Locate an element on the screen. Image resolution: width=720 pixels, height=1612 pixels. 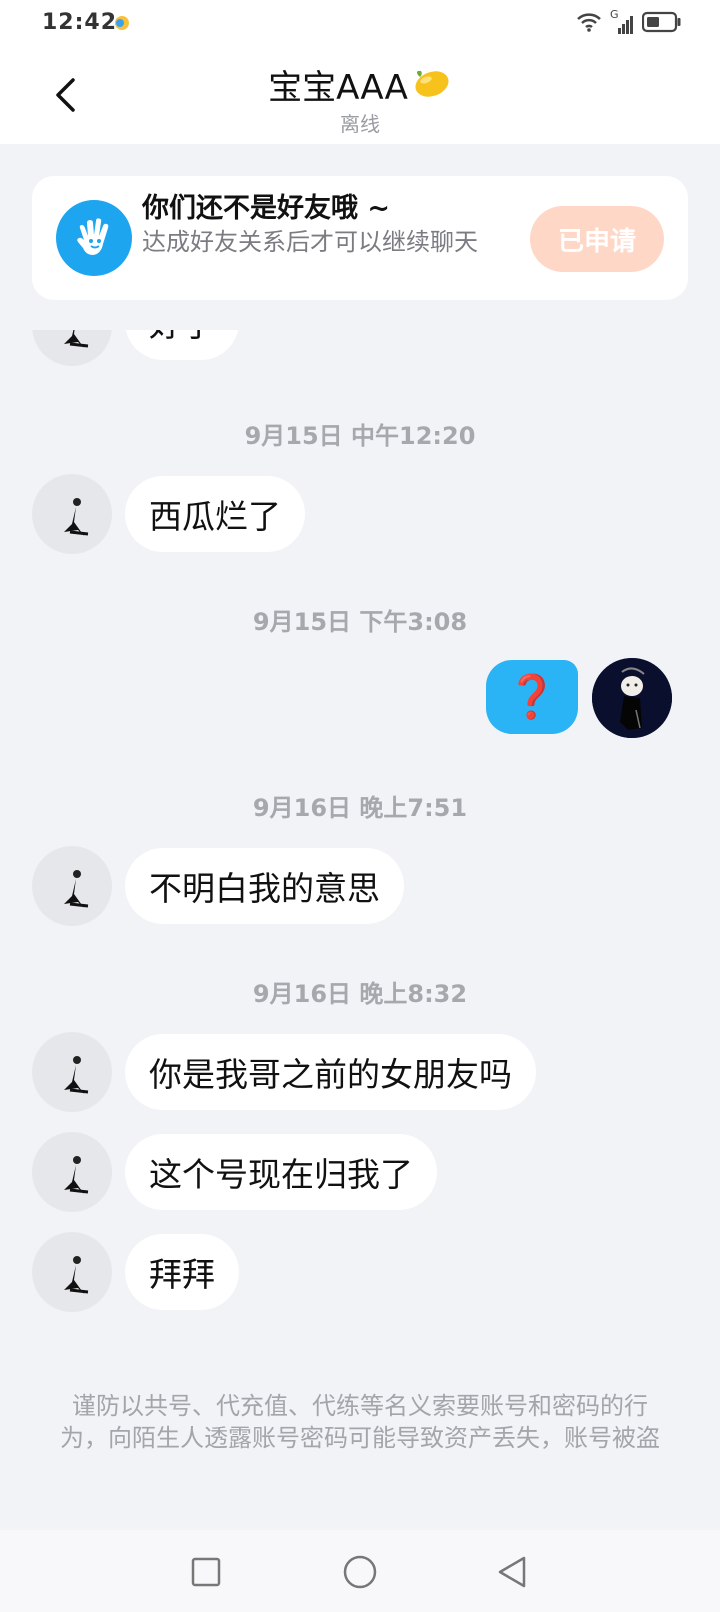
question-mark-emoji: ❓ is located at coordinates (532, 696).